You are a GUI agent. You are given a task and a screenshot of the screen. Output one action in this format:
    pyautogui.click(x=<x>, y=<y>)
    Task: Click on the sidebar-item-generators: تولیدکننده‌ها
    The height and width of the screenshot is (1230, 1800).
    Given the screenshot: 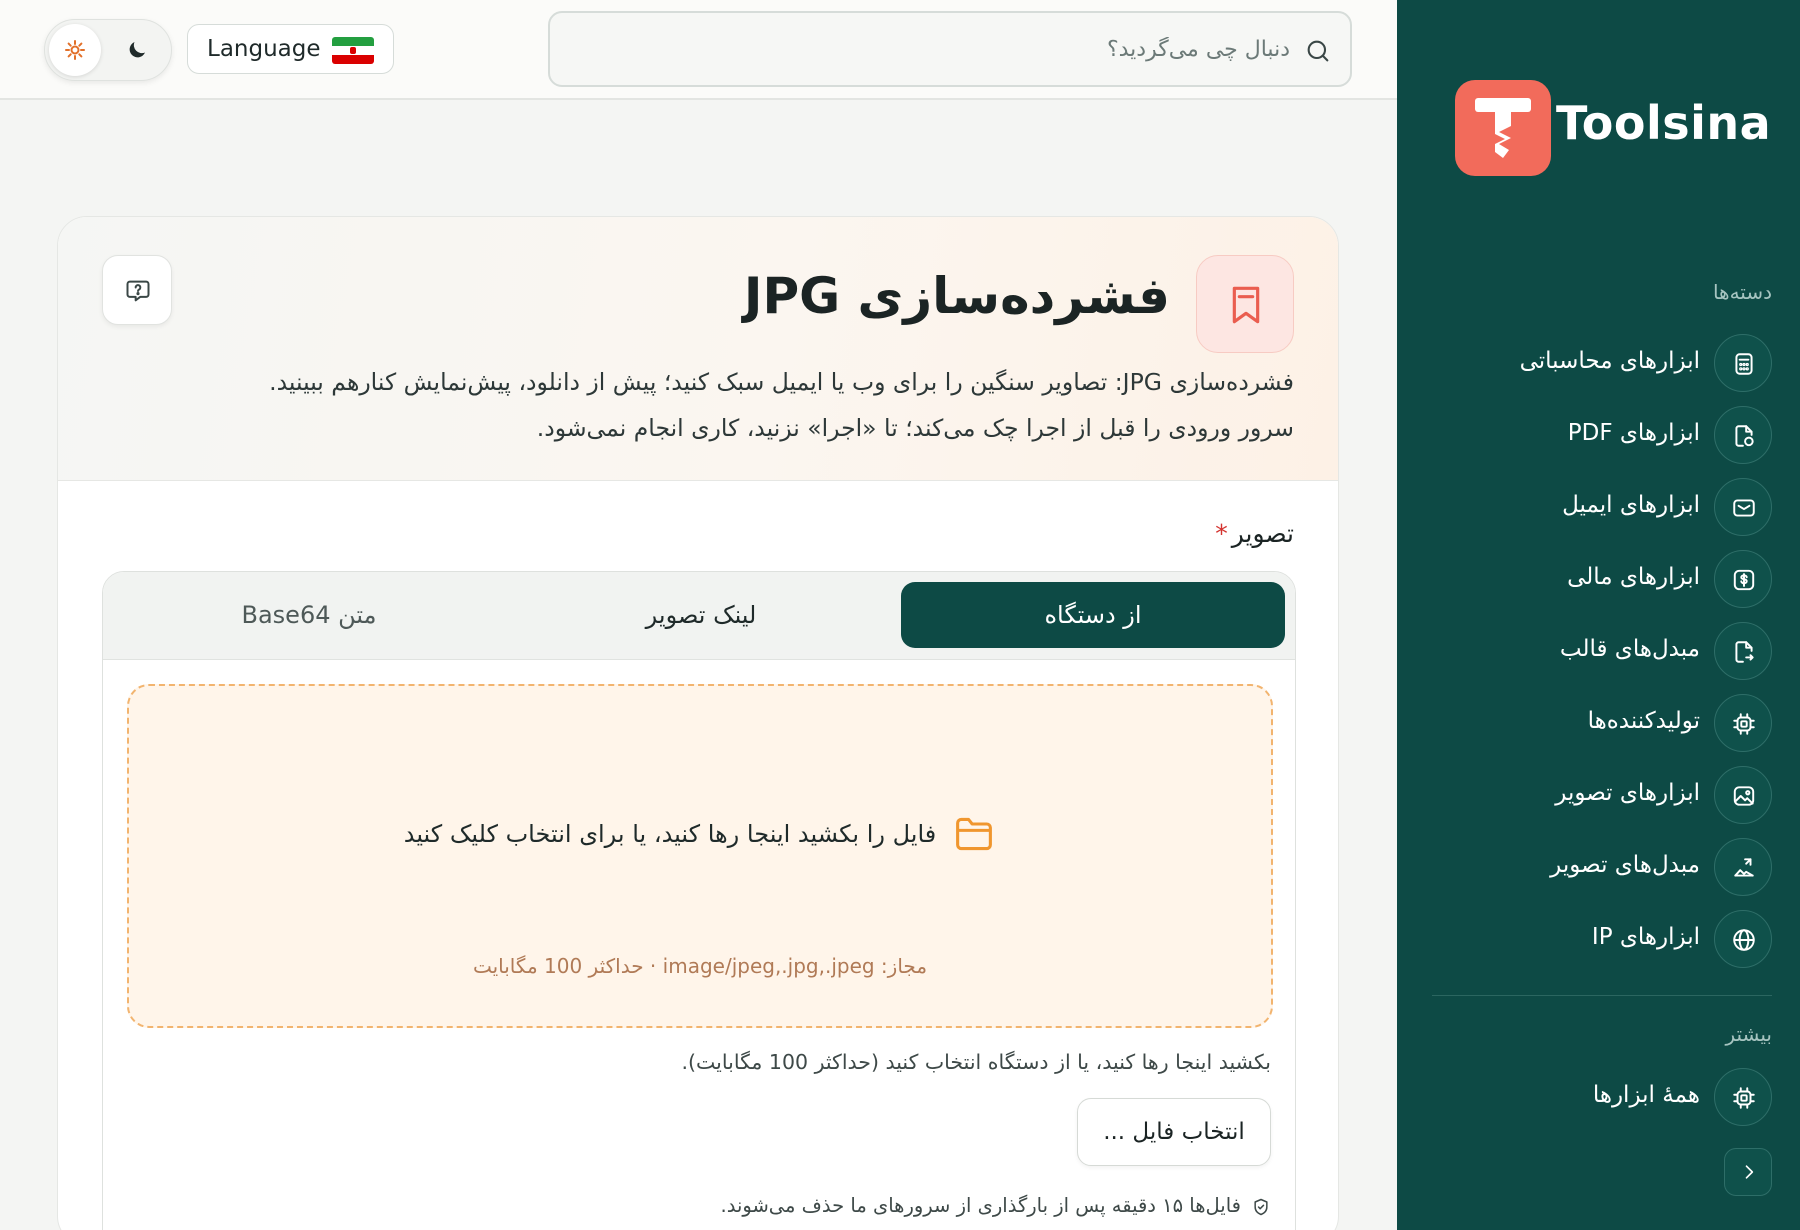 What is the action you would take?
    pyautogui.click(x=1602, y=723)
    